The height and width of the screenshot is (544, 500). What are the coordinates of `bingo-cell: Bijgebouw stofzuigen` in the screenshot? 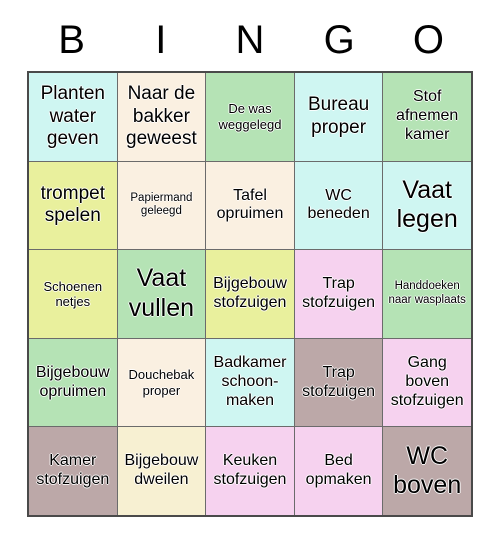 It's located at (250, 294).